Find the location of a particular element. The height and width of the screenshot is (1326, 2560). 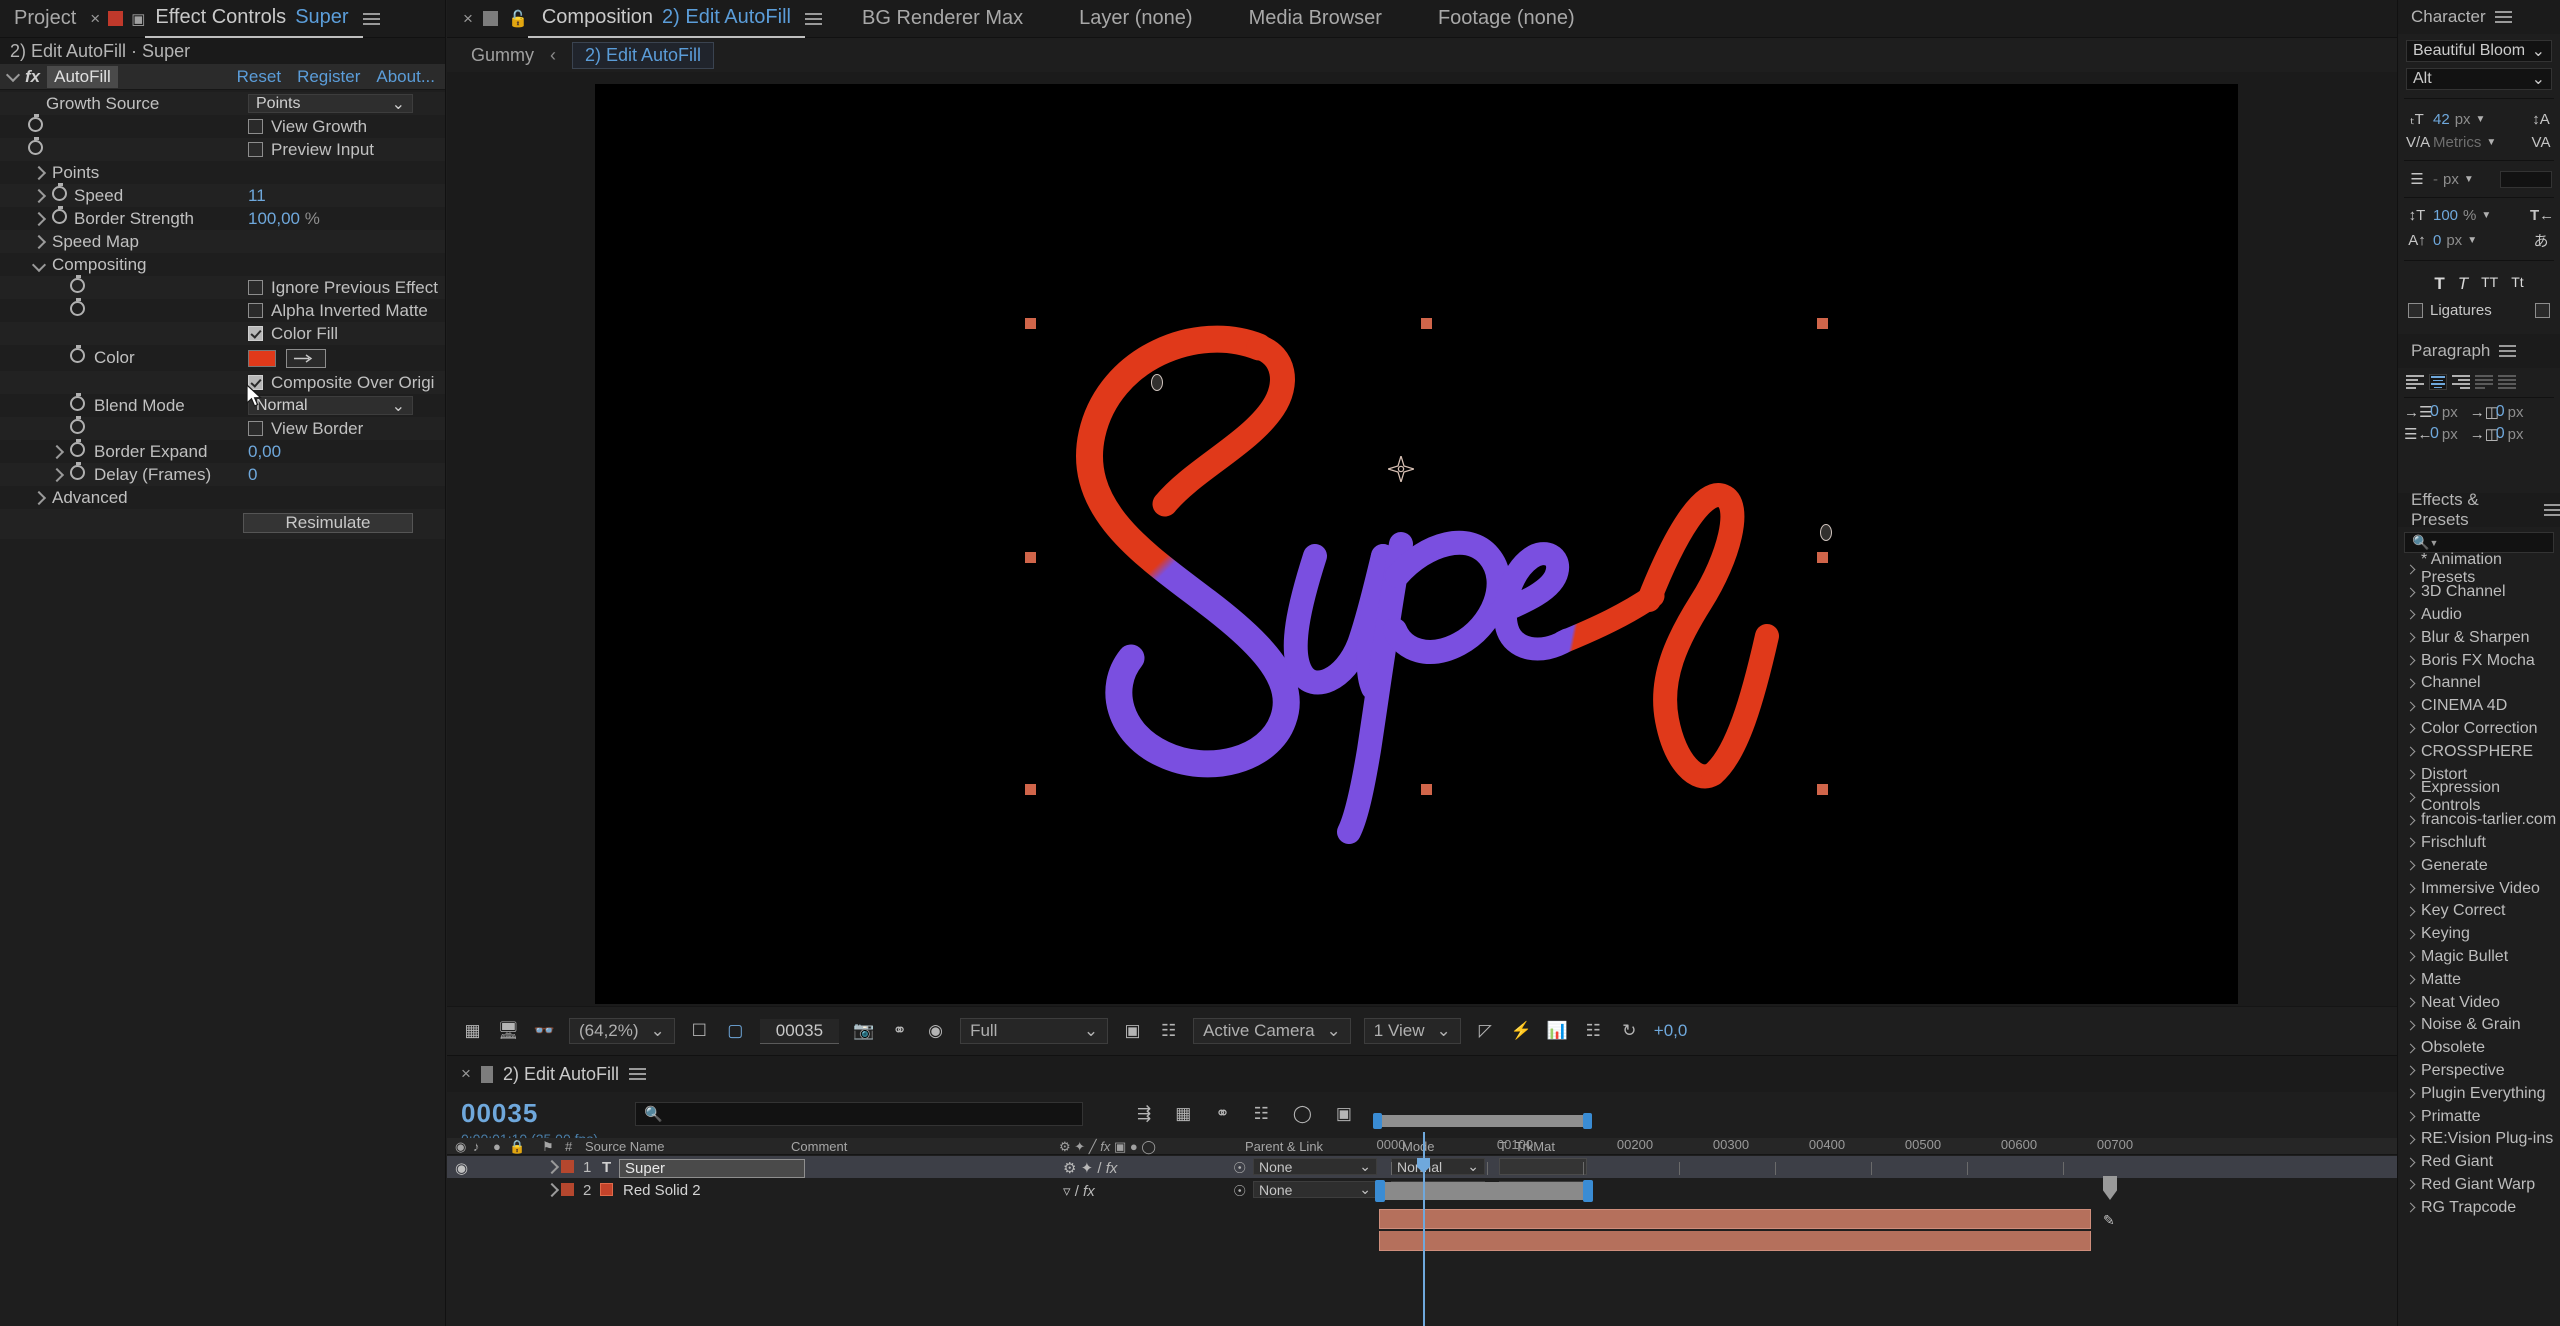

label-color-chip is located at coordinates (567, 1168).